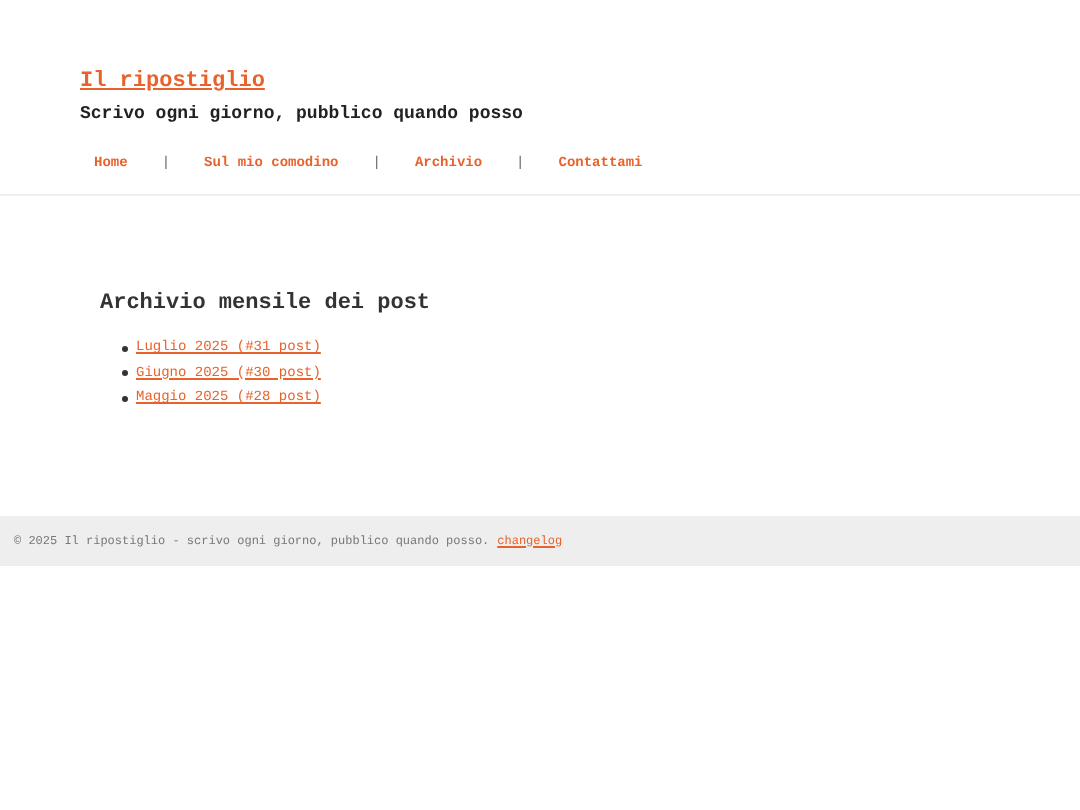 The height and width of the screenshot is (810, 1080). I want to click on site-title: Il ripostiglio, so click(172, 82).